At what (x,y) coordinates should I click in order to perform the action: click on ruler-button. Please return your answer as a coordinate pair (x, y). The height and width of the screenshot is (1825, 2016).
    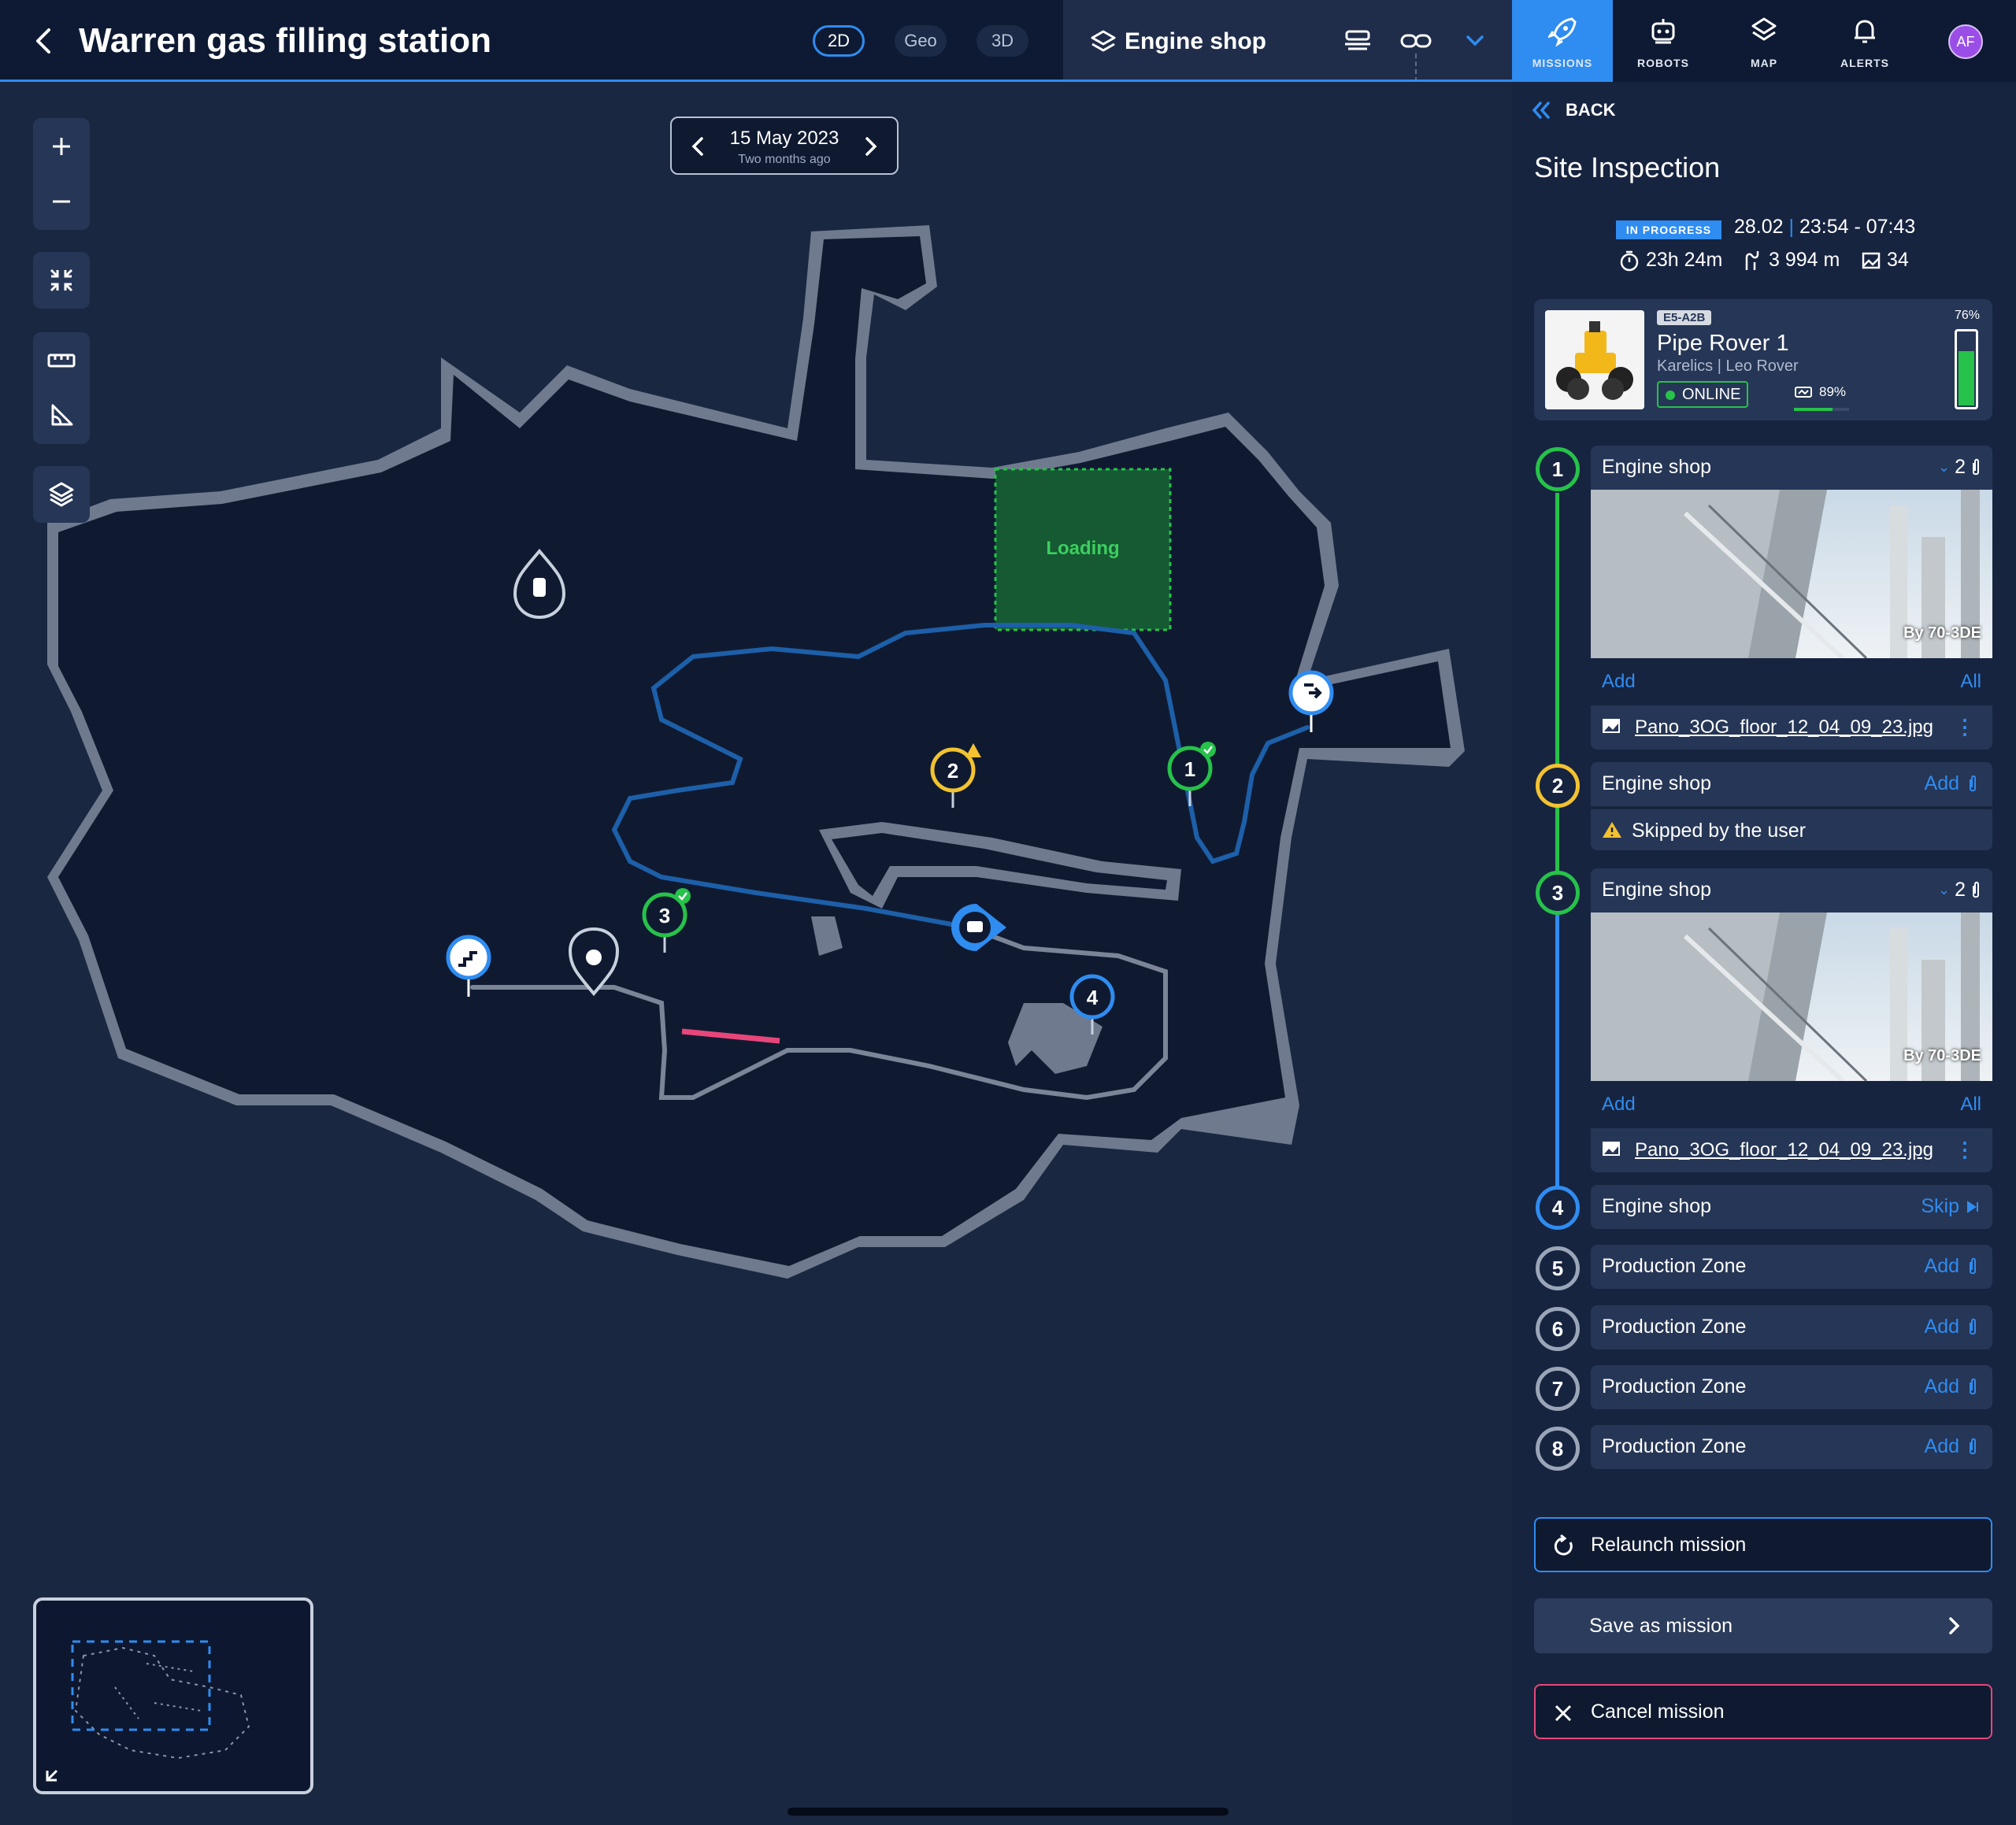
    Looking at the image, I should click on (61, 360).